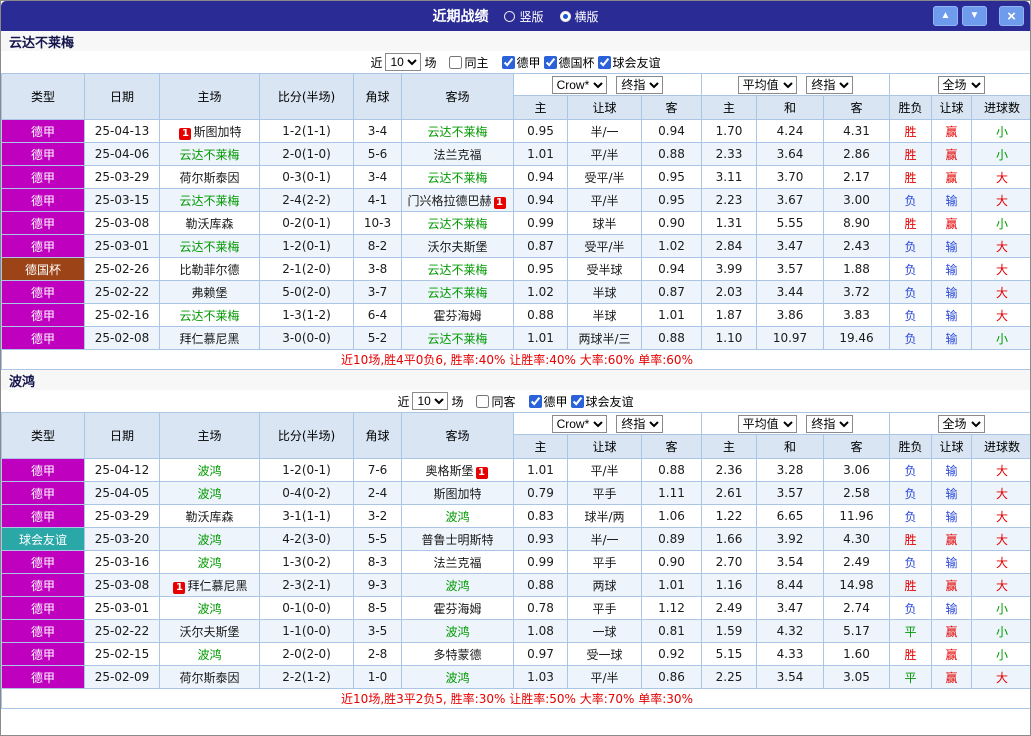 The width and height of the screenshot is (1031, 736). I want to click on avg-home-cell: 1.59, so click(729, 631).